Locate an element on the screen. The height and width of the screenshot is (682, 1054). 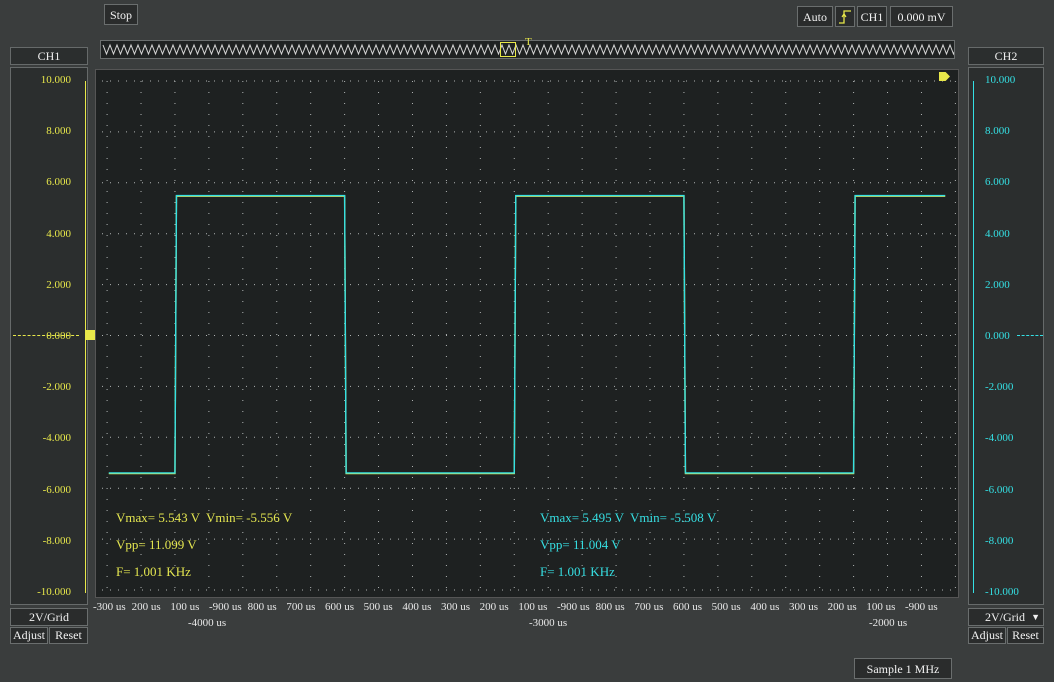
ch2-title: CH2 is located at coordinates (1006, 56).